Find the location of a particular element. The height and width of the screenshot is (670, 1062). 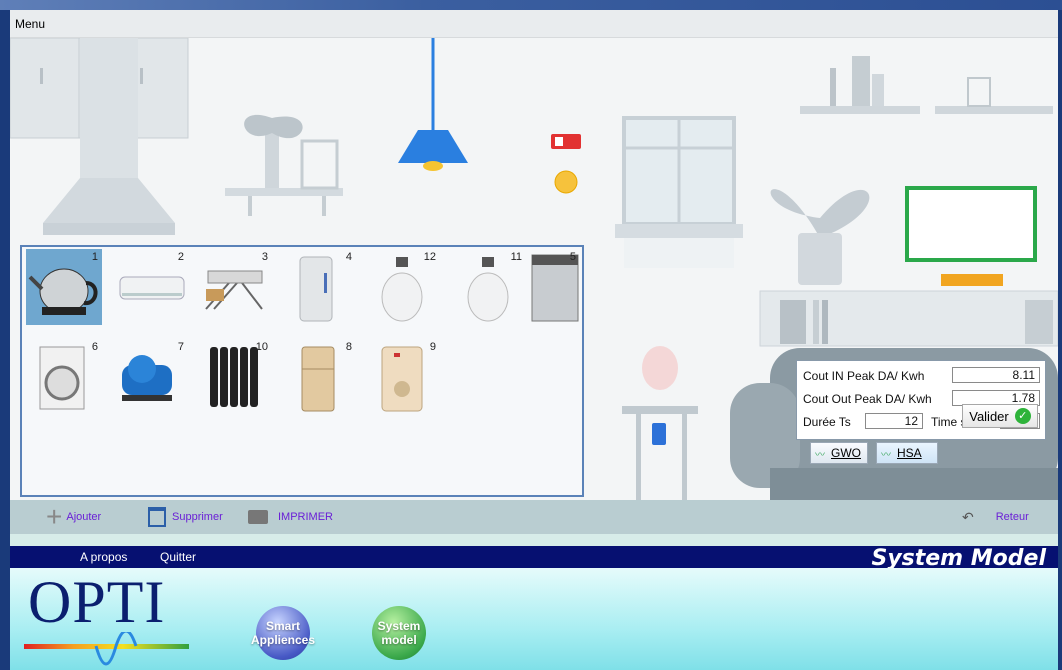

gwo-button-label: GWO is located at coordinates (846, 453).